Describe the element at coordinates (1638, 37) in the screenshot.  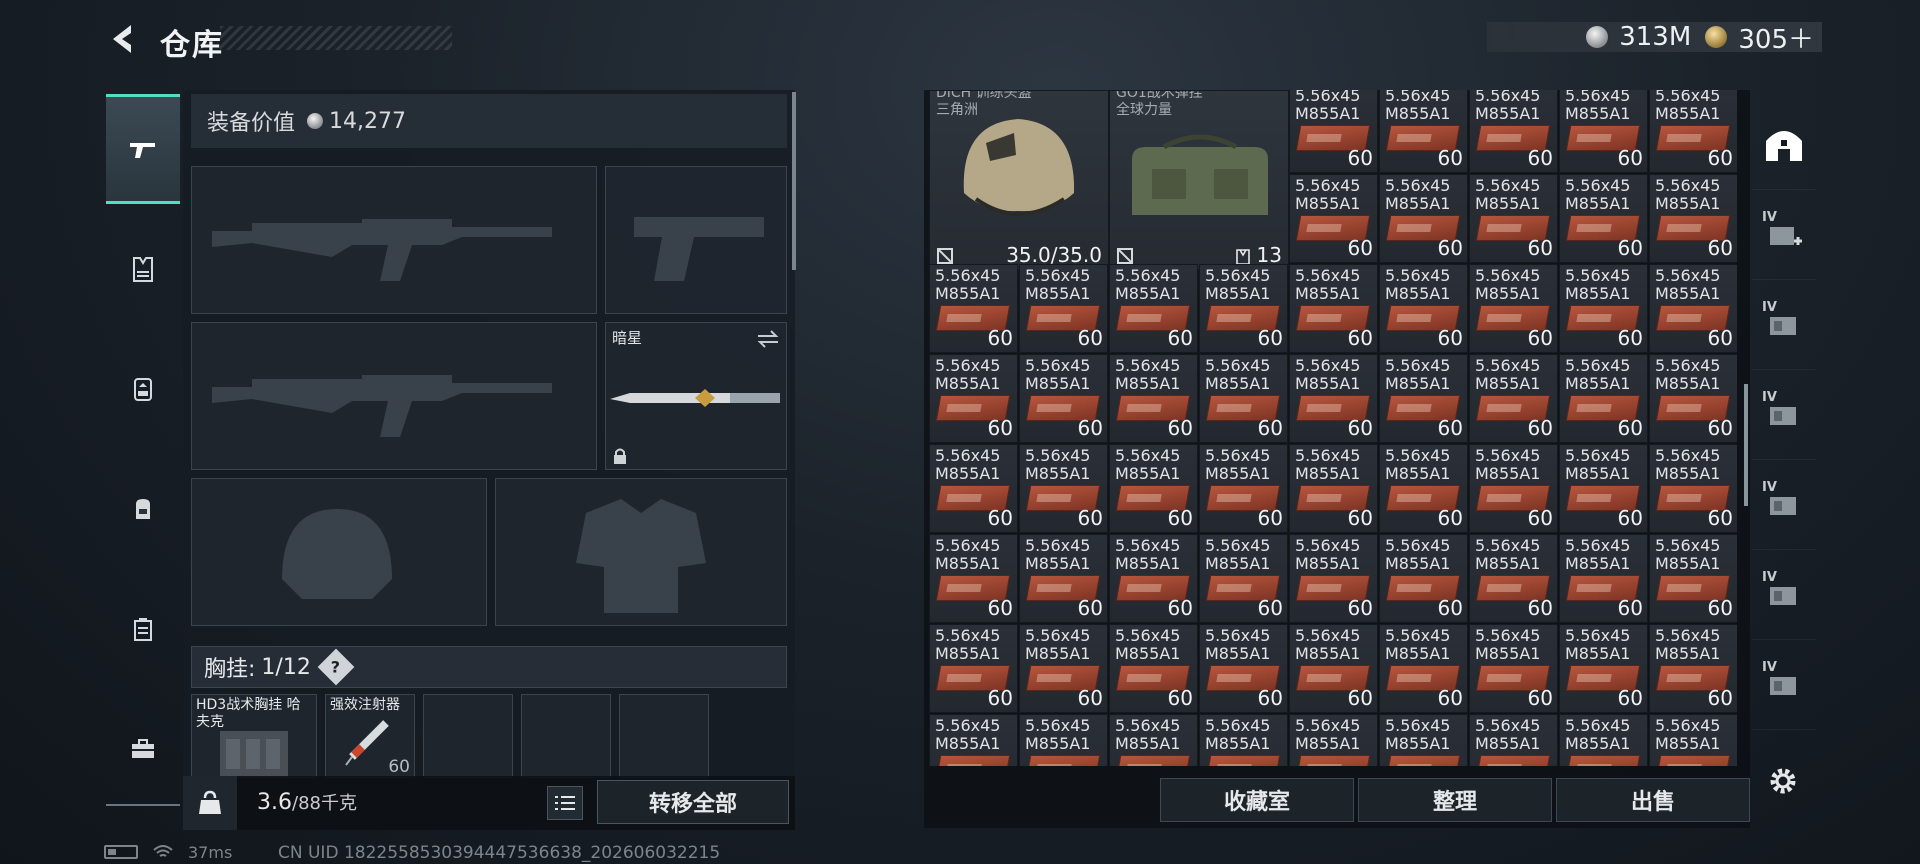
I see `silver-currency: 313M` at that location.